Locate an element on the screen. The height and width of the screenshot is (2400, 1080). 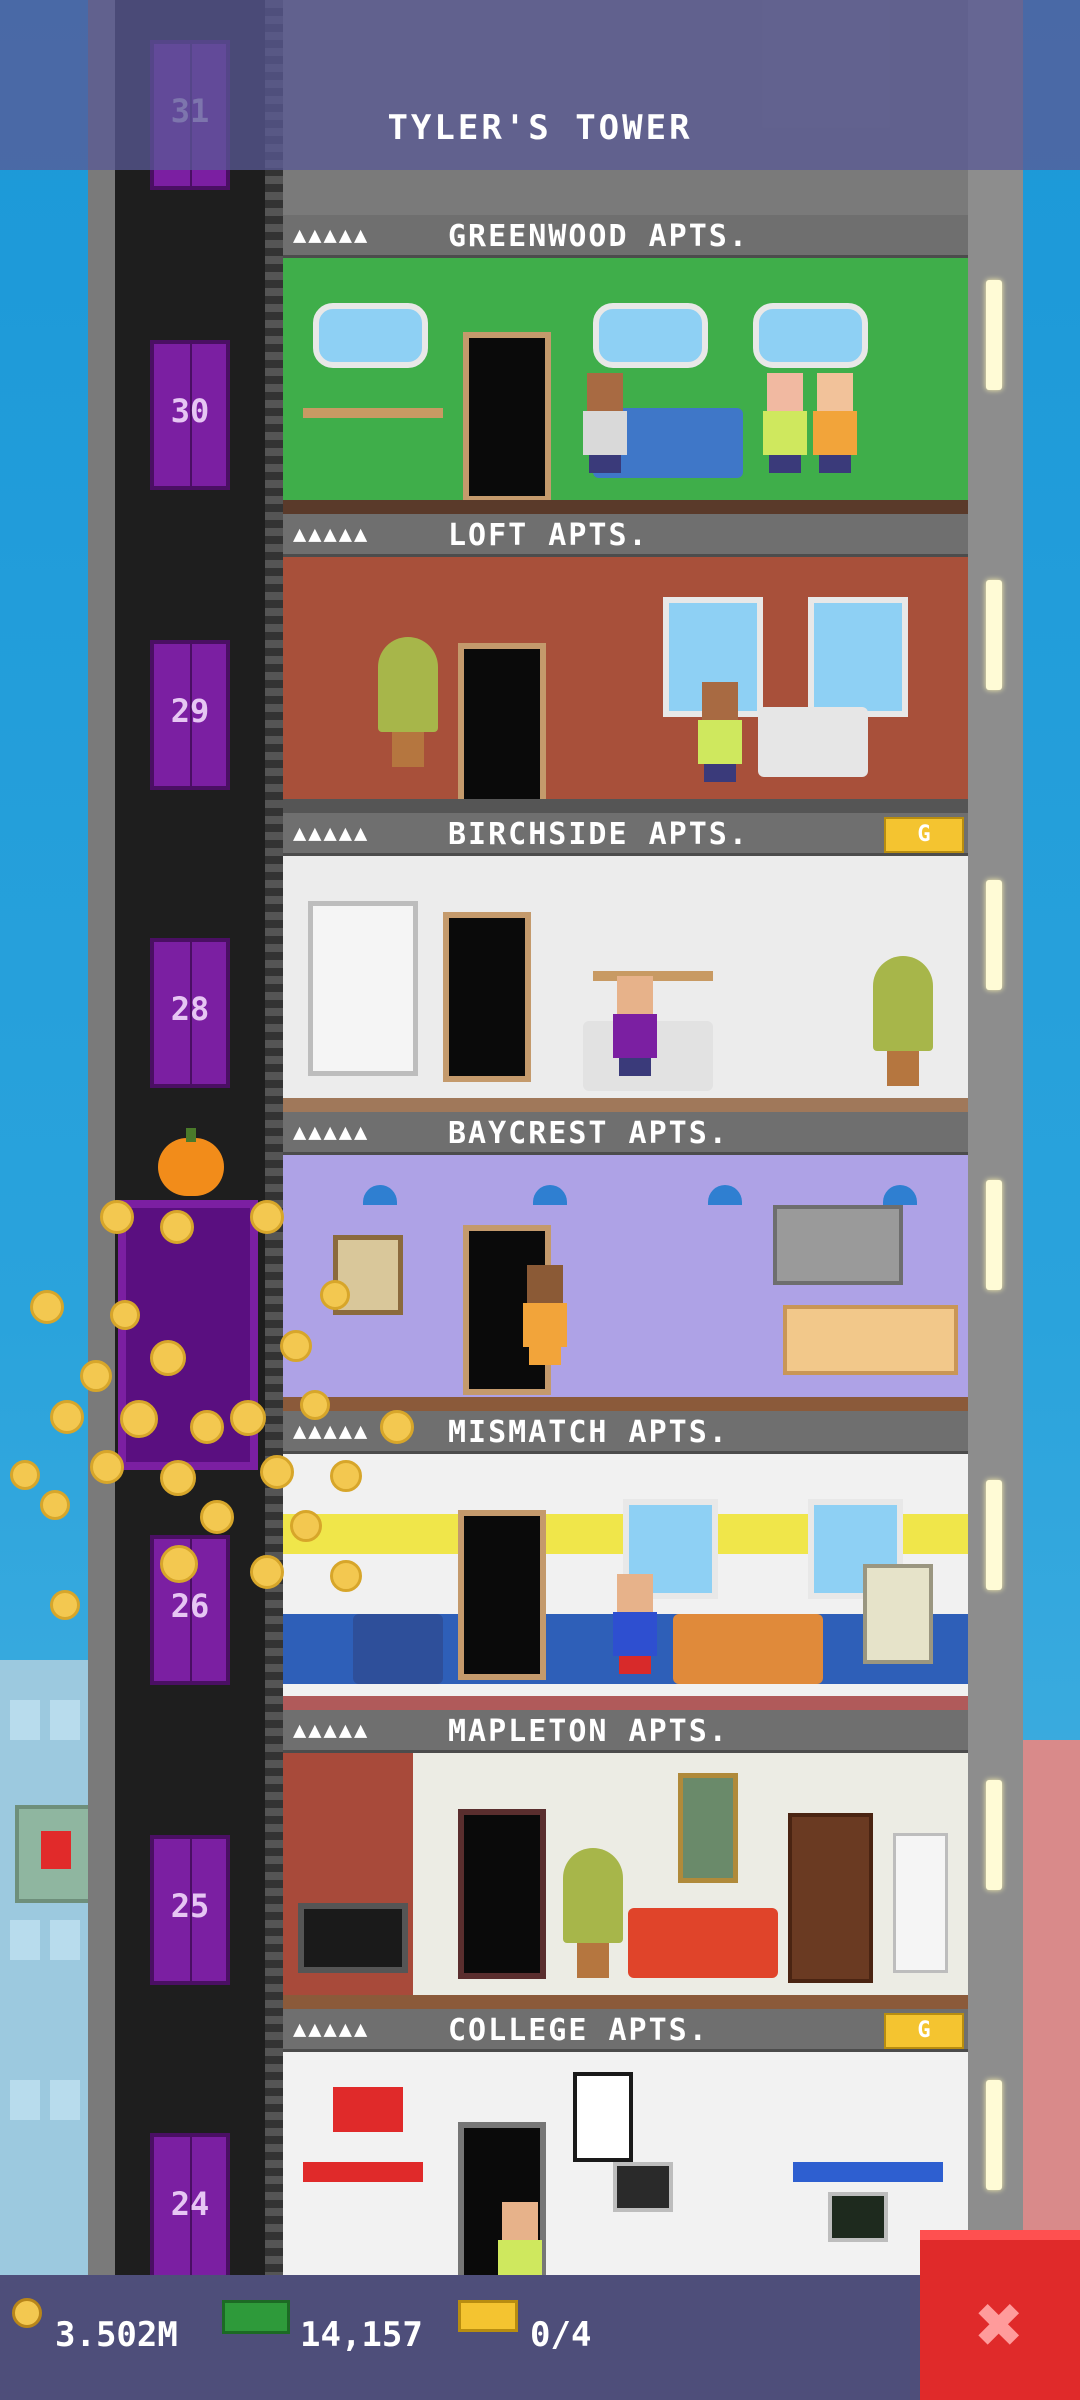
floor-title-bar: ▲▲▲▲▲ COLLEGE APTS. G is located at coordinates (625, 2030).